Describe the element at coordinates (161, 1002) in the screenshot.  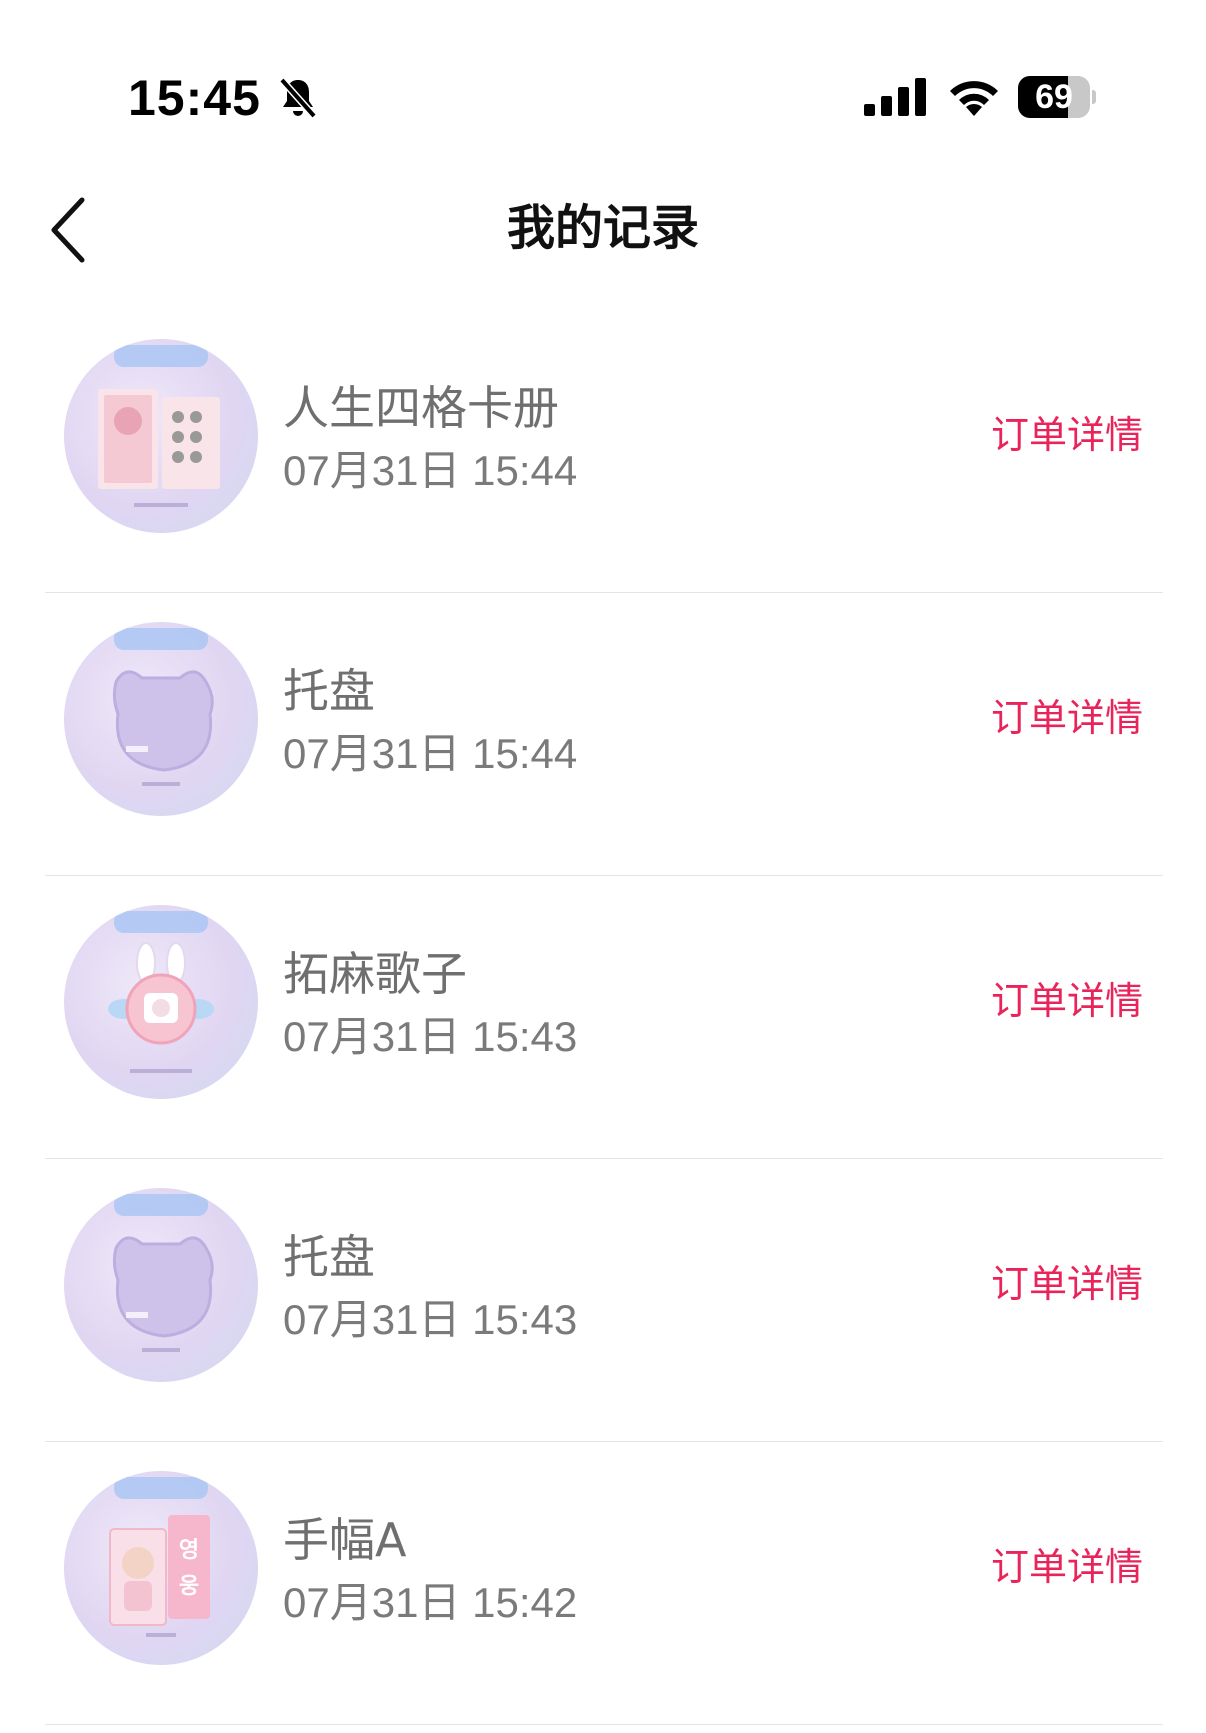
I see `tamagotchi-thumbnail` at that location.